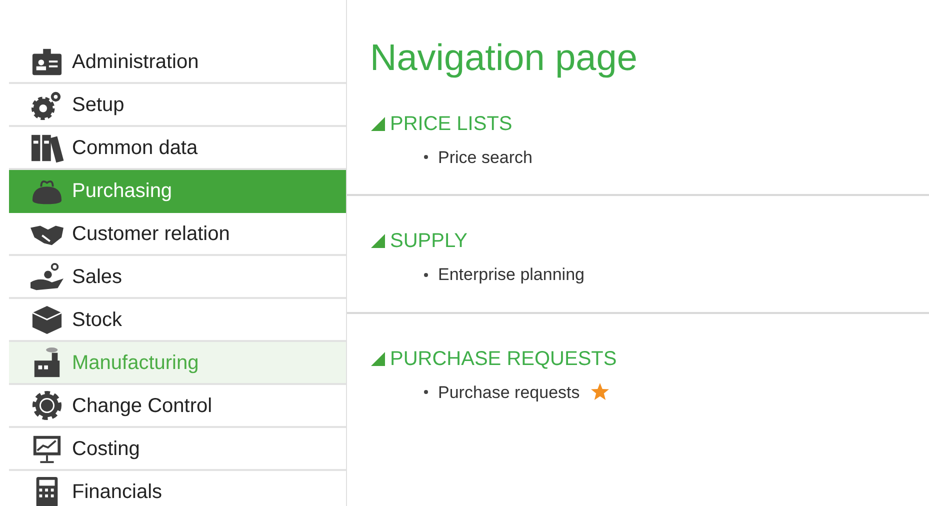  I want to click on sidebar-item: Change Control, so click(177, 406).